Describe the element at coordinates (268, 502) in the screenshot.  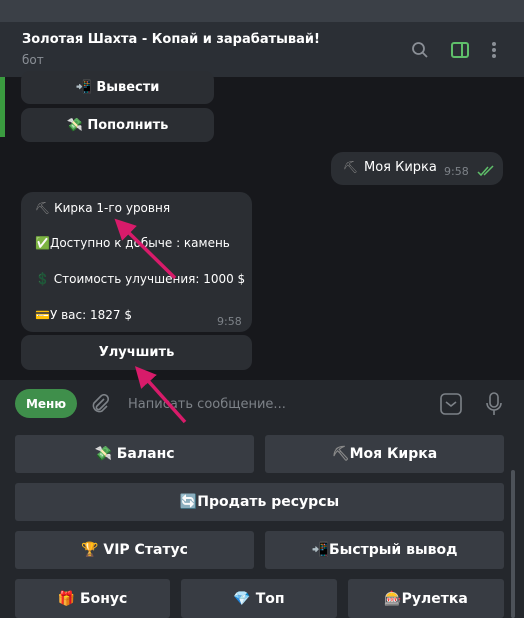
I see `button-label: Продать ресурсы` at that location.